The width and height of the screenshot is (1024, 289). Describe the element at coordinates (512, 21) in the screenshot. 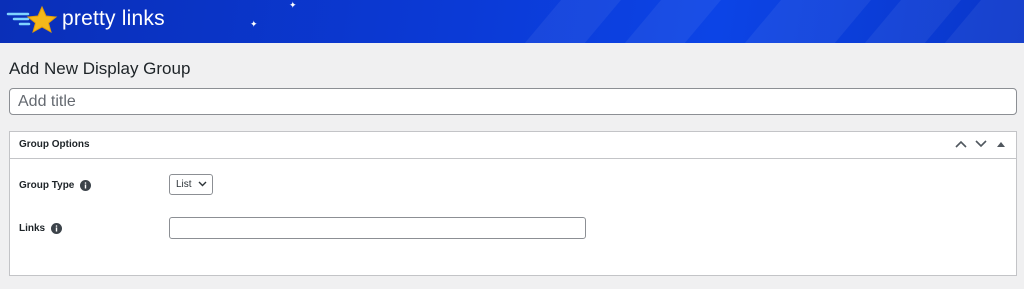

I see `header-banner: pretty links ✦ ✦` at that location.